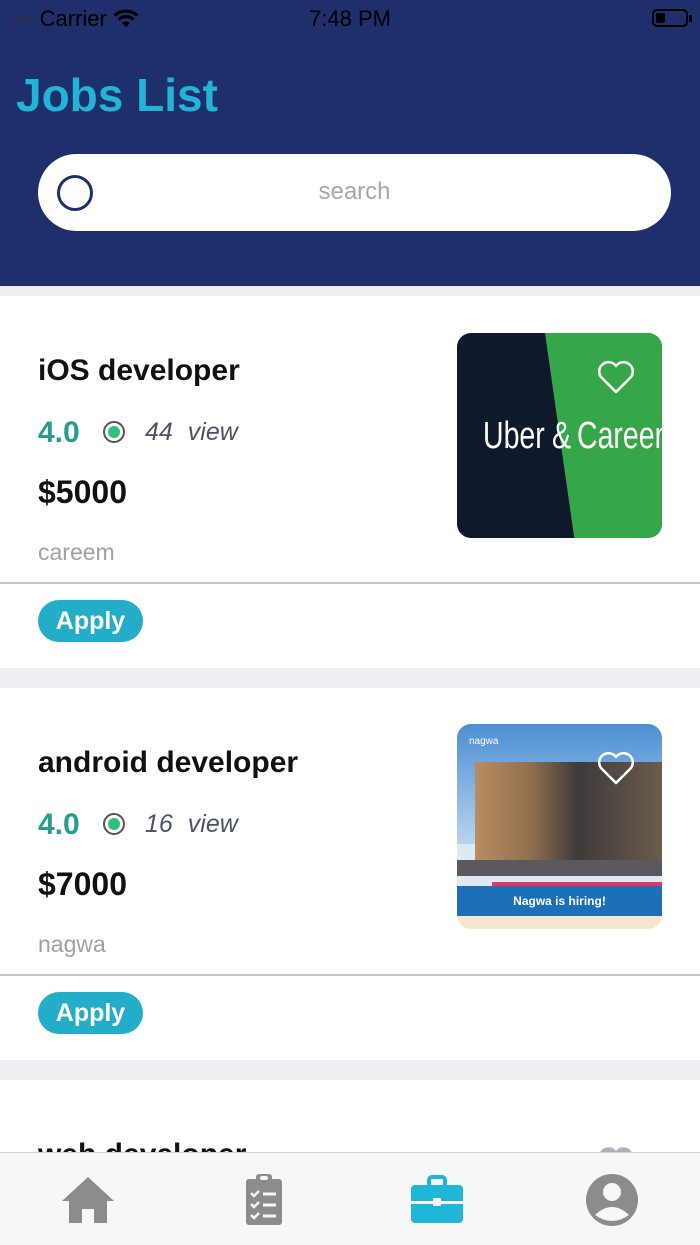 The height and width of the screenshot is (1245, 700). Describe the element at coordinates (142, 1145) in the screenshot. I see `job-title: web developer` at that location.